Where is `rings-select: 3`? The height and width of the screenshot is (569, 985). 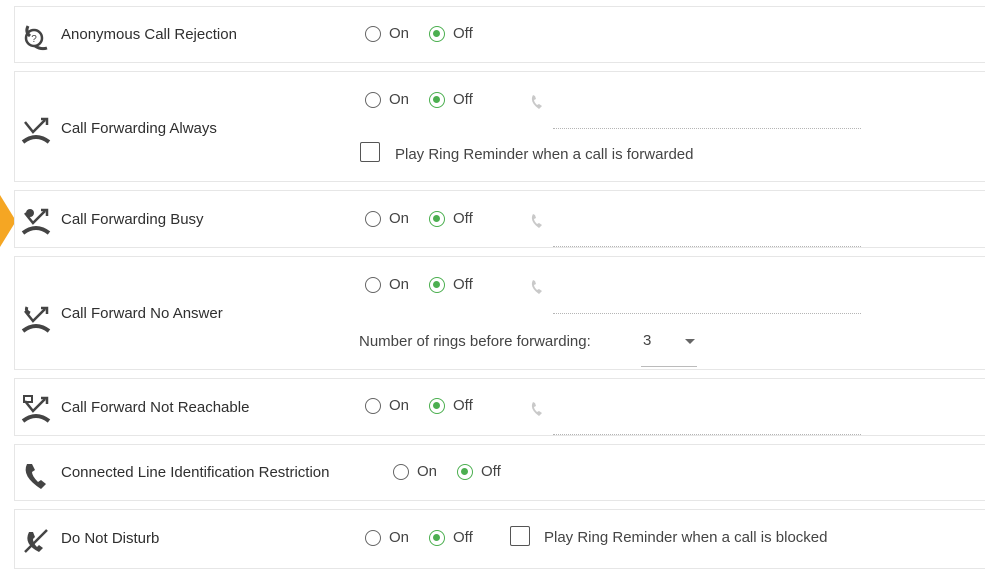 rings-select: 3 is located at coordinates (669, 348).